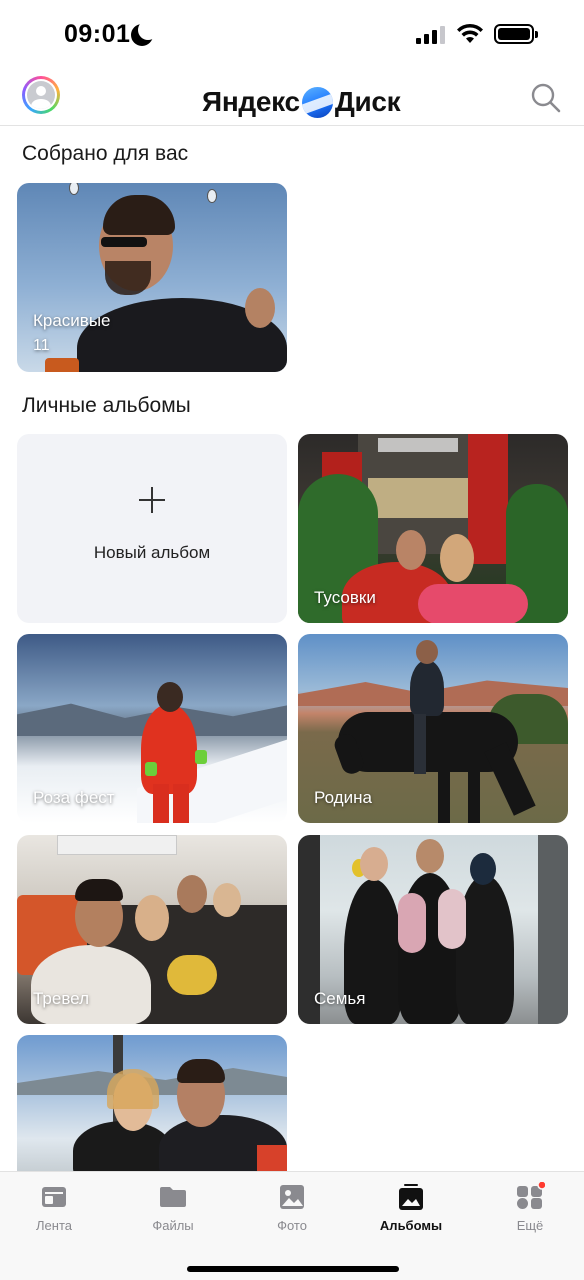  Describe the element at coordinates (343, 797) in the screenshot. I see `album-title: Родина` at that location.